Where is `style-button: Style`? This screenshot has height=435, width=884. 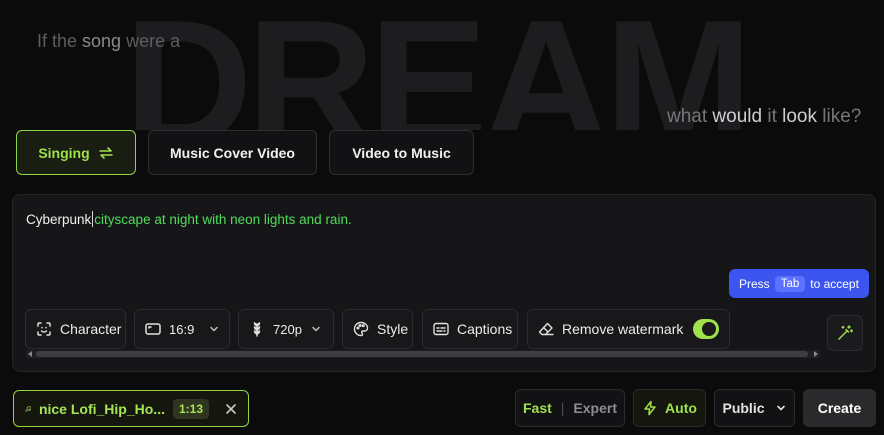 style-button: Style is located at coordinates (377, 329).